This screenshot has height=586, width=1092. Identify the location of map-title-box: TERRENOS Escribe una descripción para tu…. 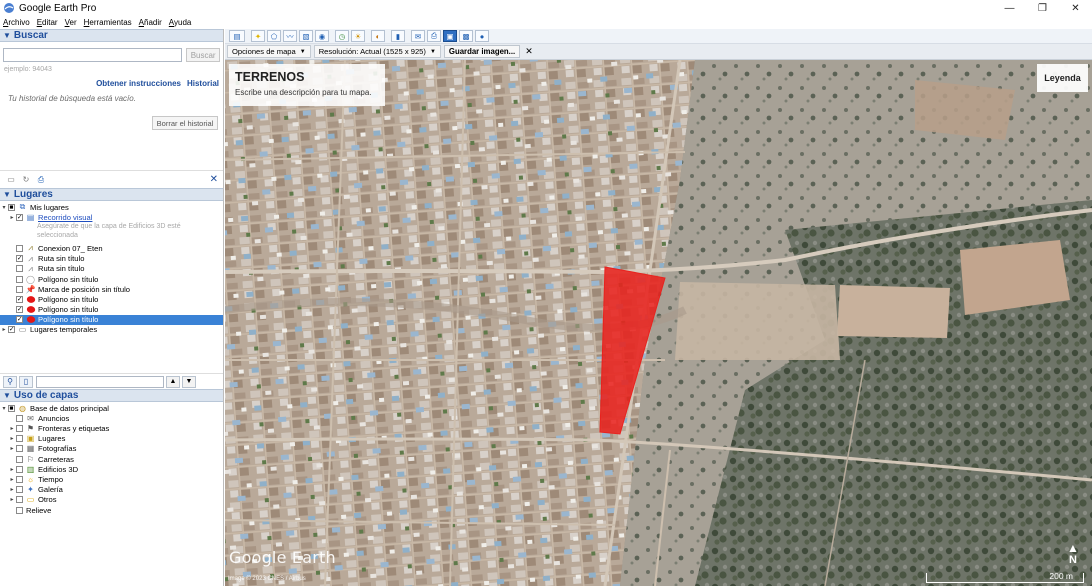
(307, 85).